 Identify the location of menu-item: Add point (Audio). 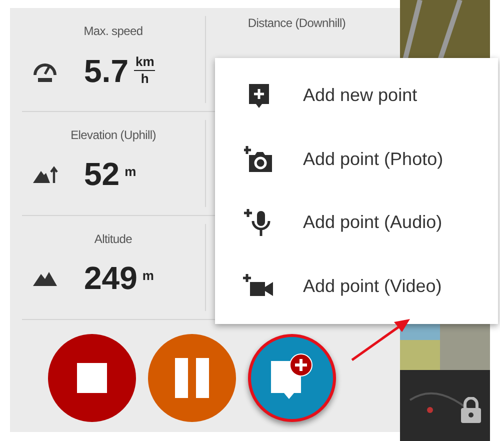
(356, 222).